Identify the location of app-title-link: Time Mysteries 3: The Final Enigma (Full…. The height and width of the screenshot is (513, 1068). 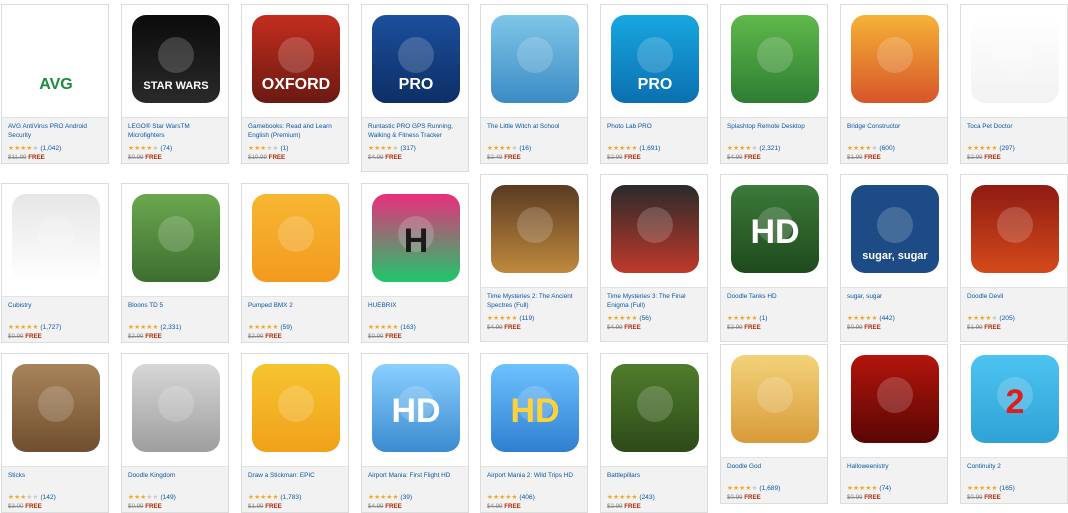
(654, 302).